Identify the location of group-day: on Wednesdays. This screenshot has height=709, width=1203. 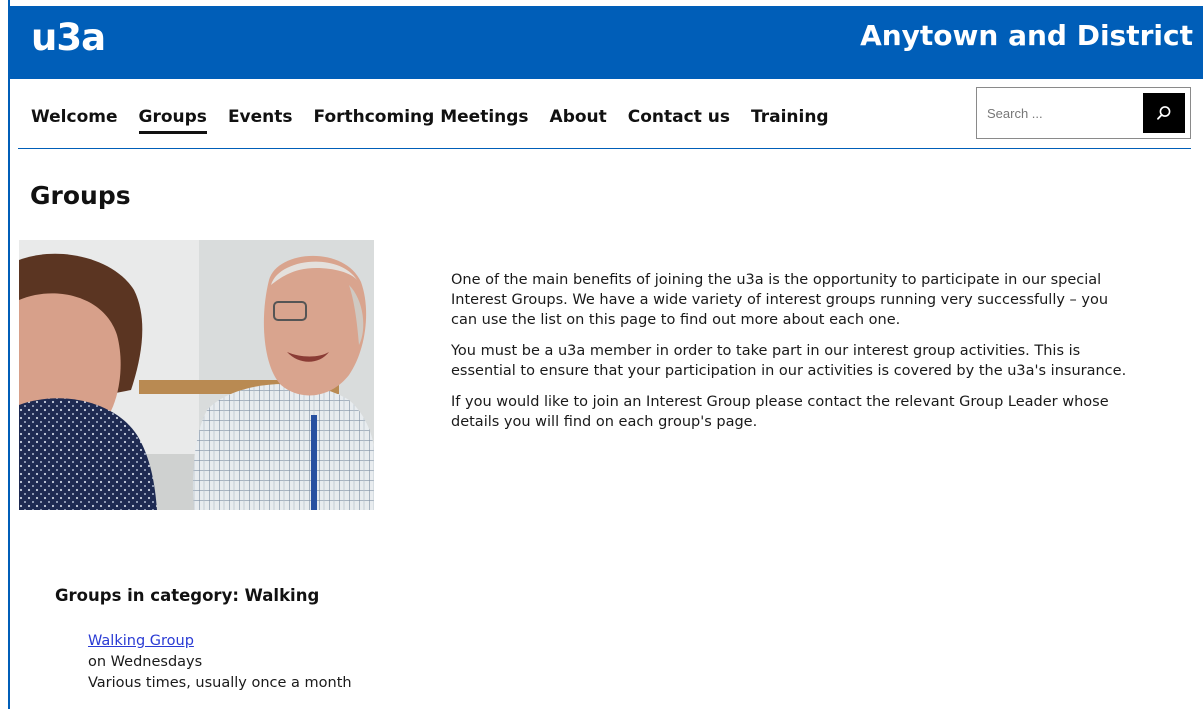
(145, 662).